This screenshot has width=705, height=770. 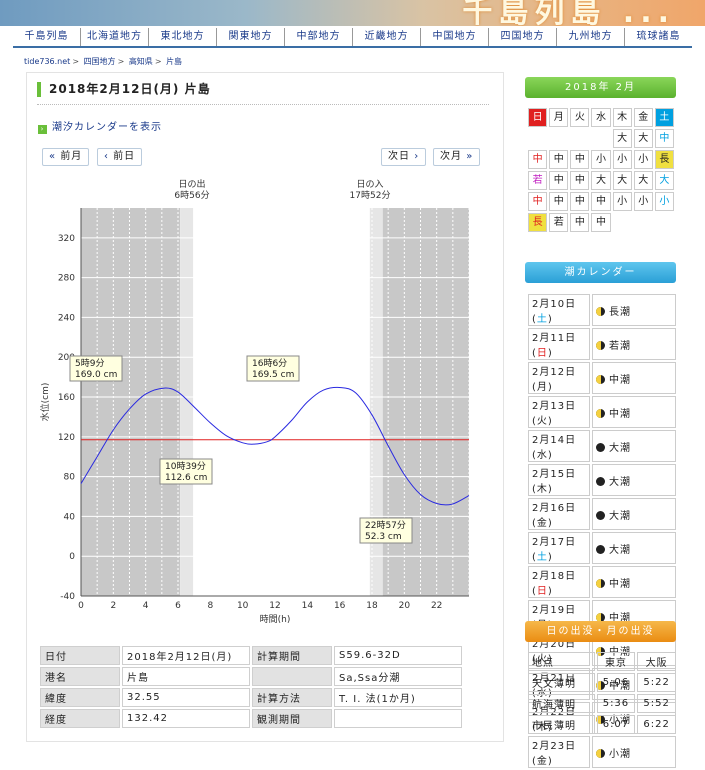 I want to click on nav-item: 東北地方, so click(x=182, y=37).